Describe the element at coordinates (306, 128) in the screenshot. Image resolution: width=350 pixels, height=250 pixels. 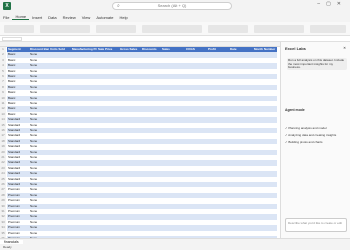
I see `agent-step: ✓ Planning analysis and model` at that location.